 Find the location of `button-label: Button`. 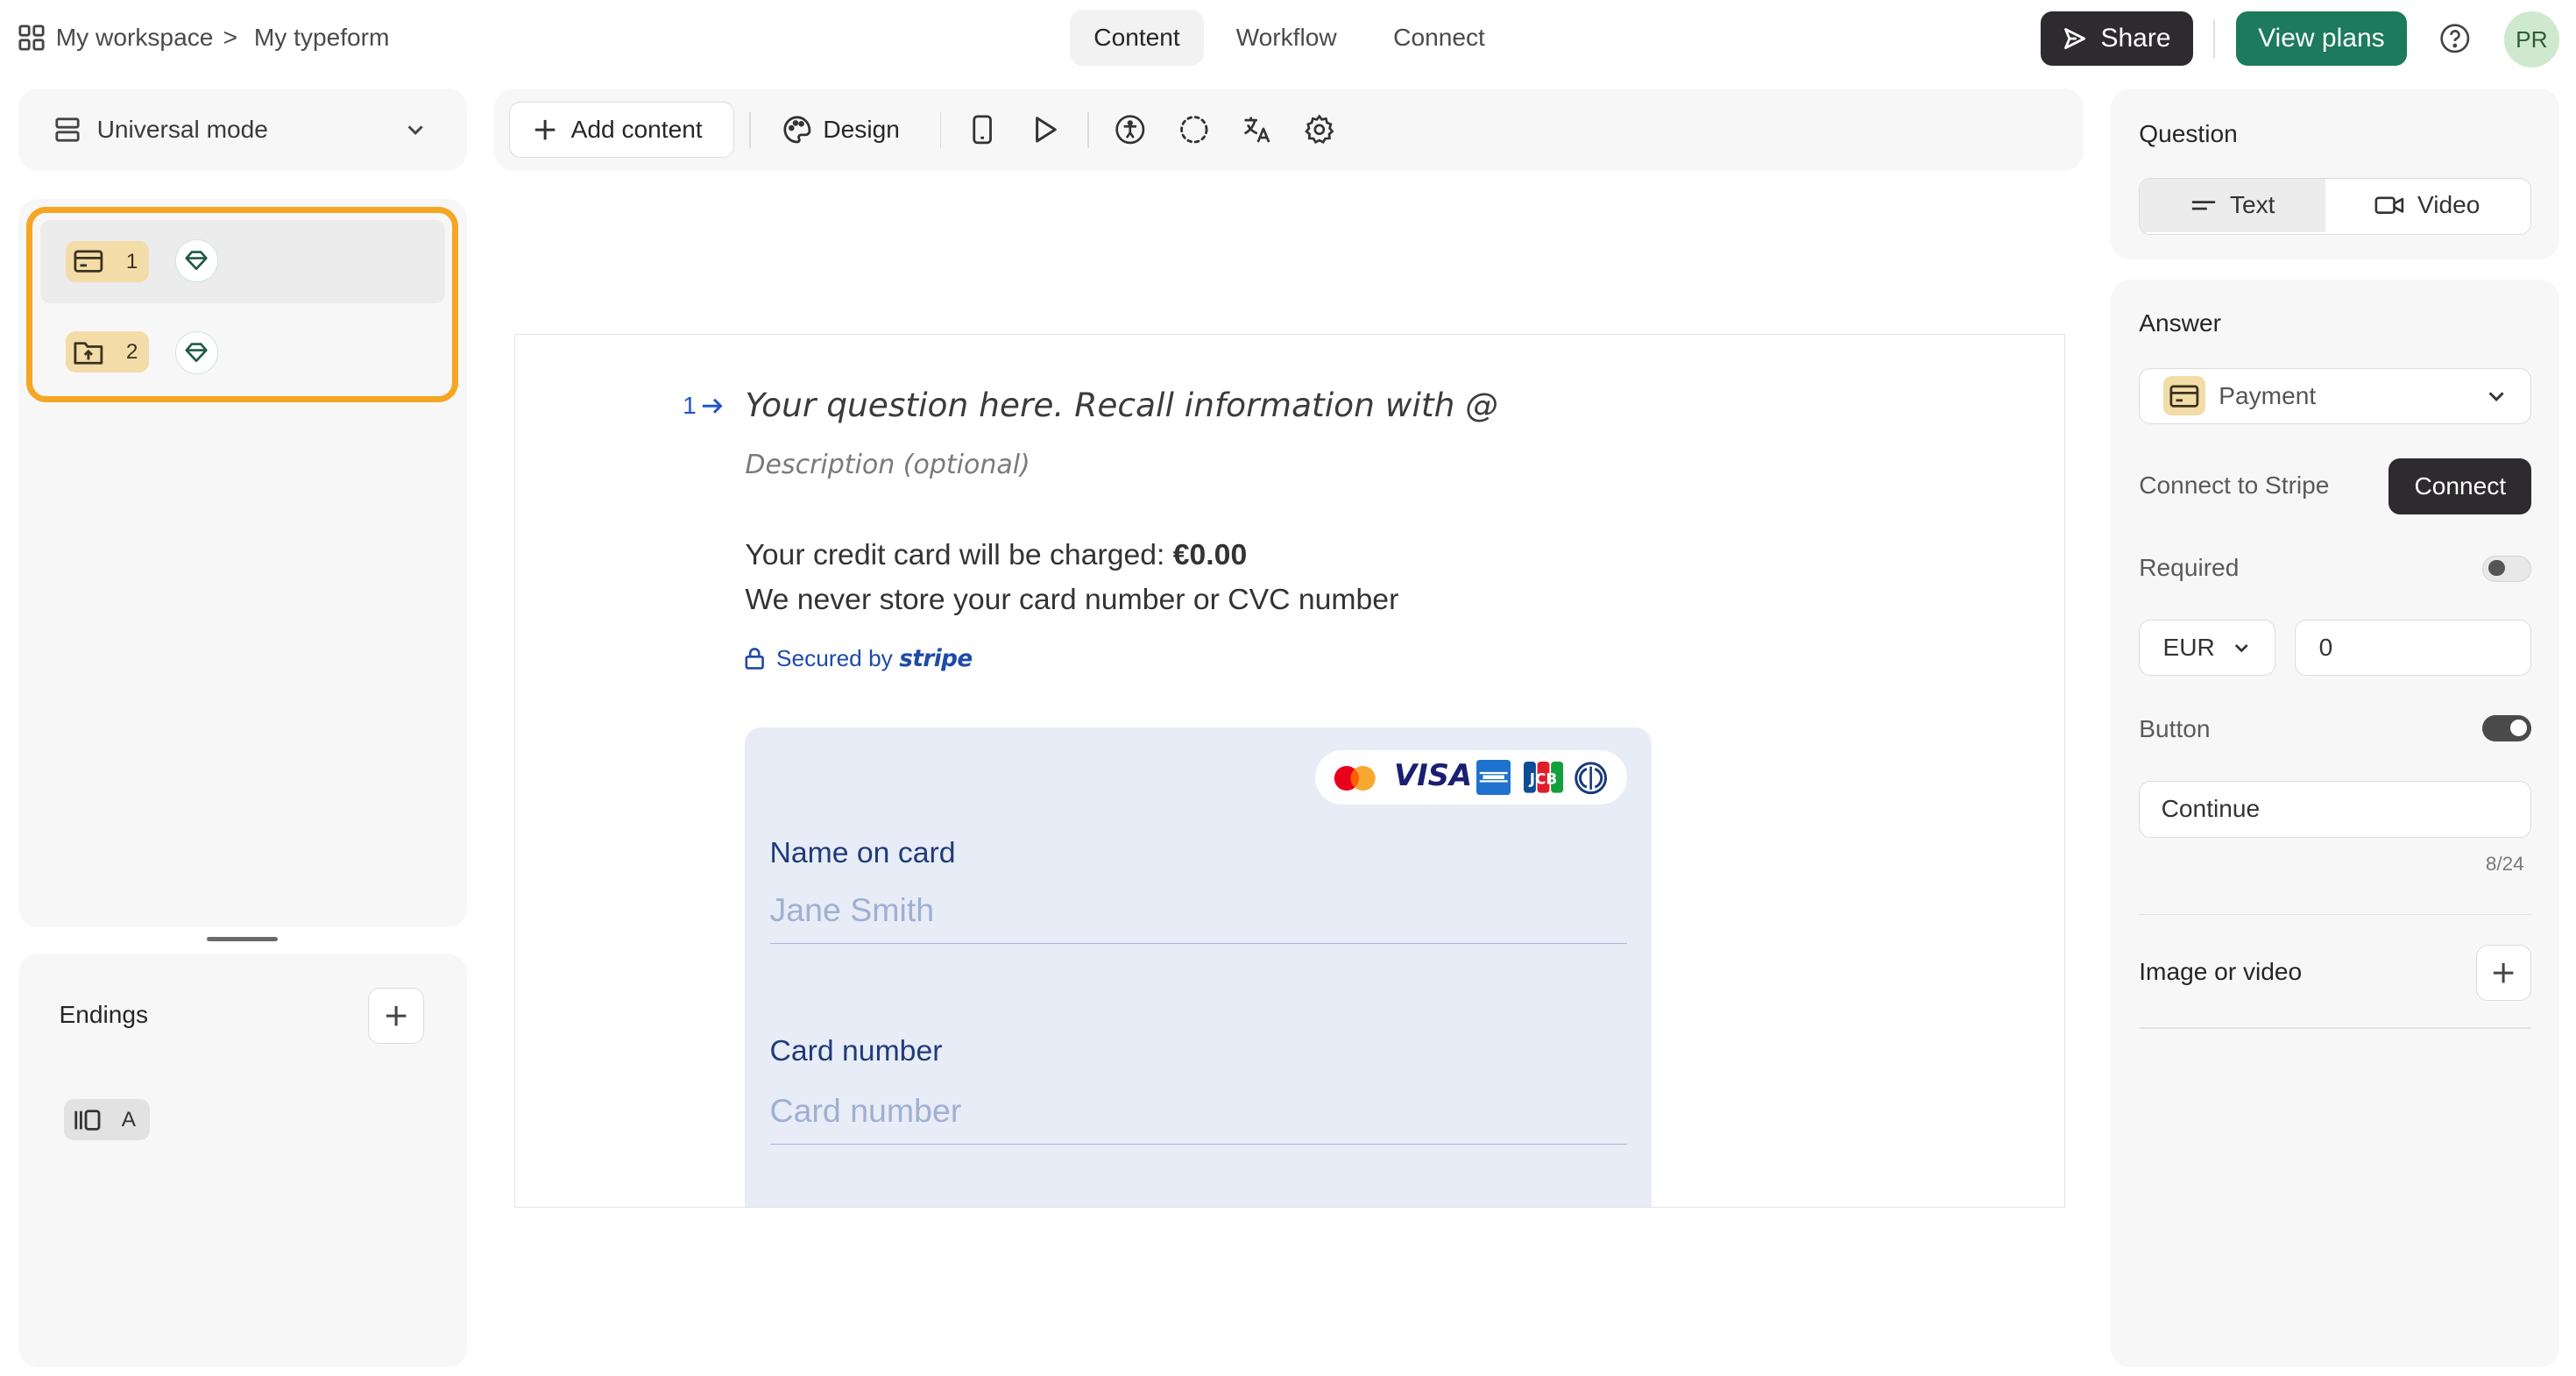

button-label: Button is located at coordinates (2175, 728).